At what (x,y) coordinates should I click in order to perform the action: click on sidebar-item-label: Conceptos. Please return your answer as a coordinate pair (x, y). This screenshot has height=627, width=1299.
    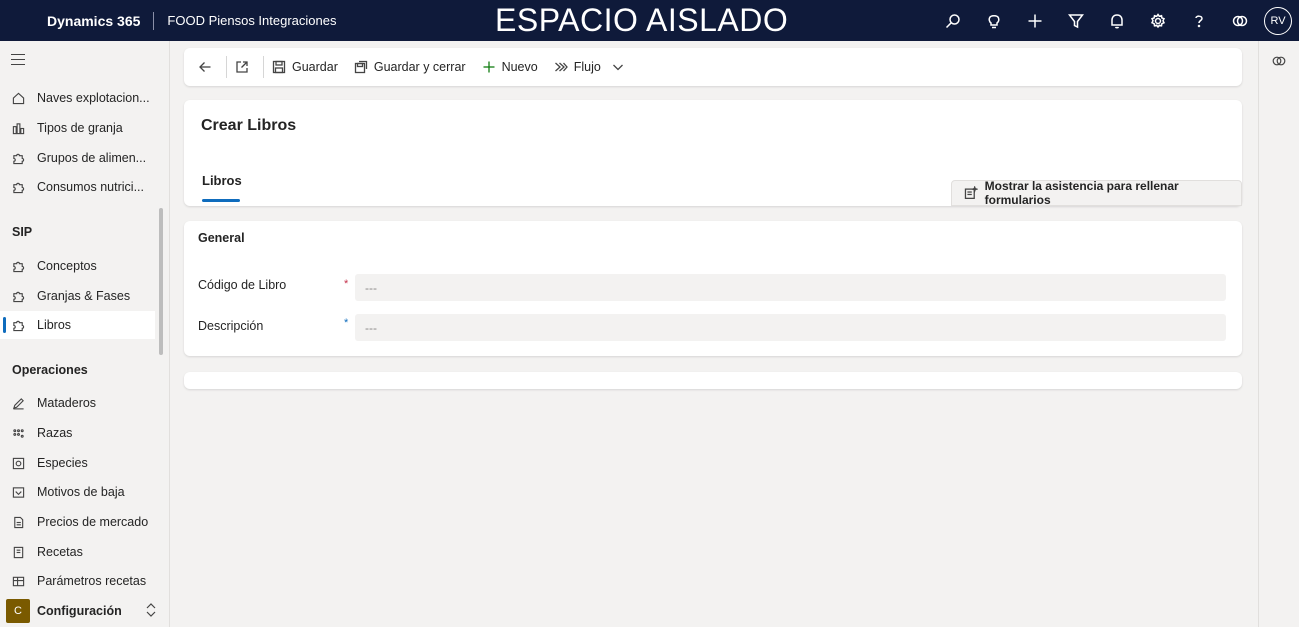
    Looking at the image, I should click on (67, 266).